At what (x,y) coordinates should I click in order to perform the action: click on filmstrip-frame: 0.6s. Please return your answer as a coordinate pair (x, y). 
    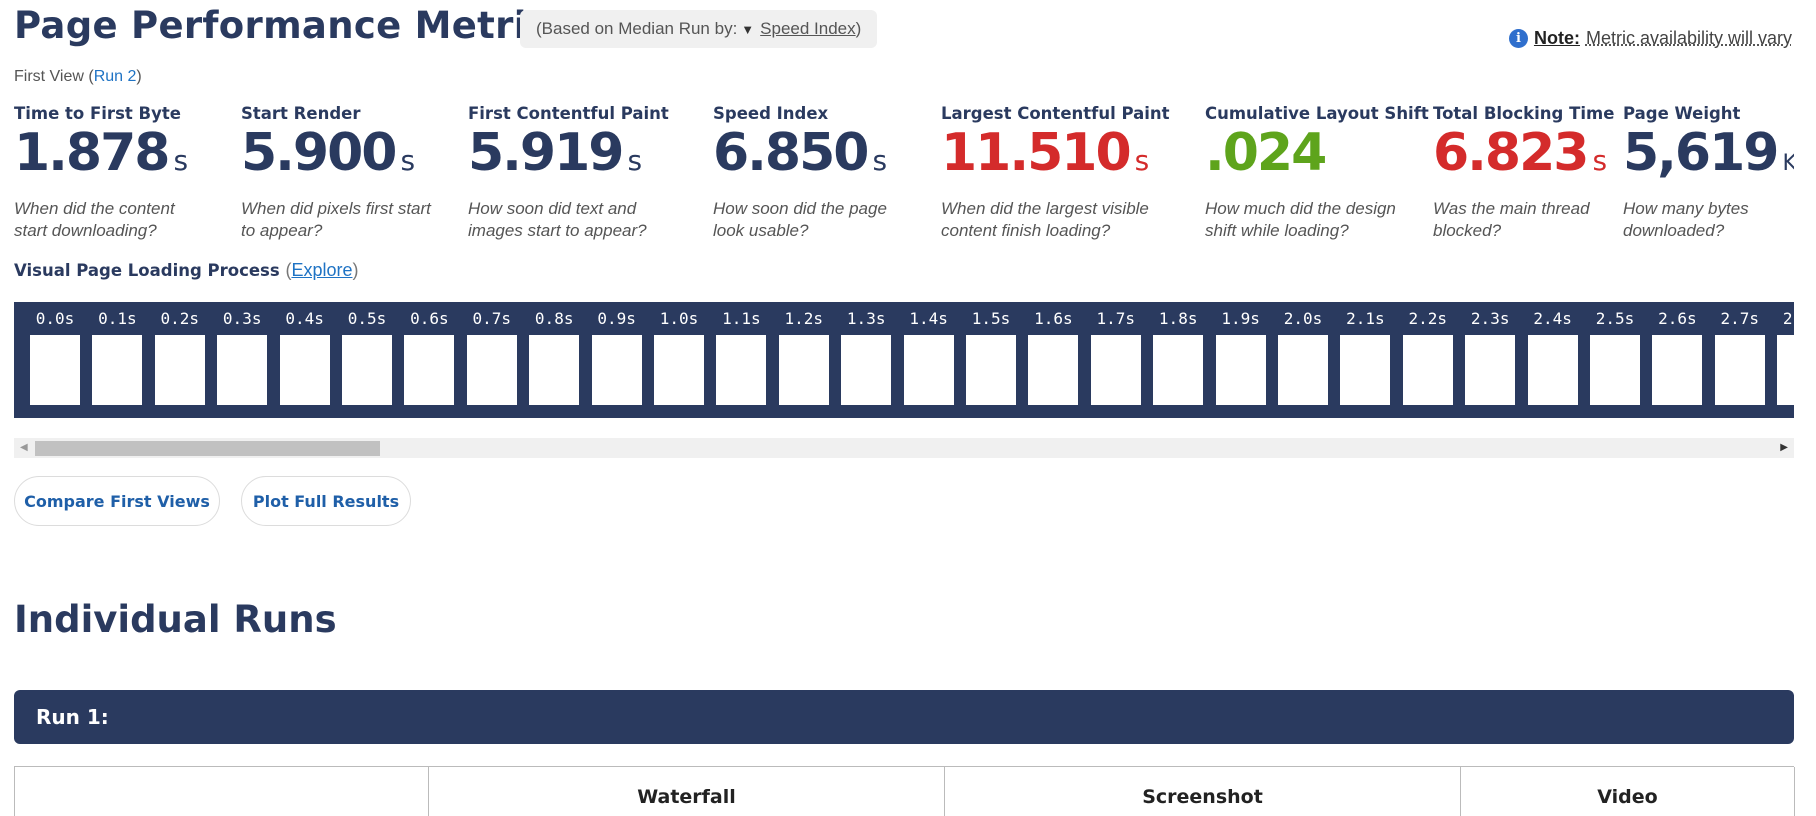
    Looking at the image, I should click on (429, 353).